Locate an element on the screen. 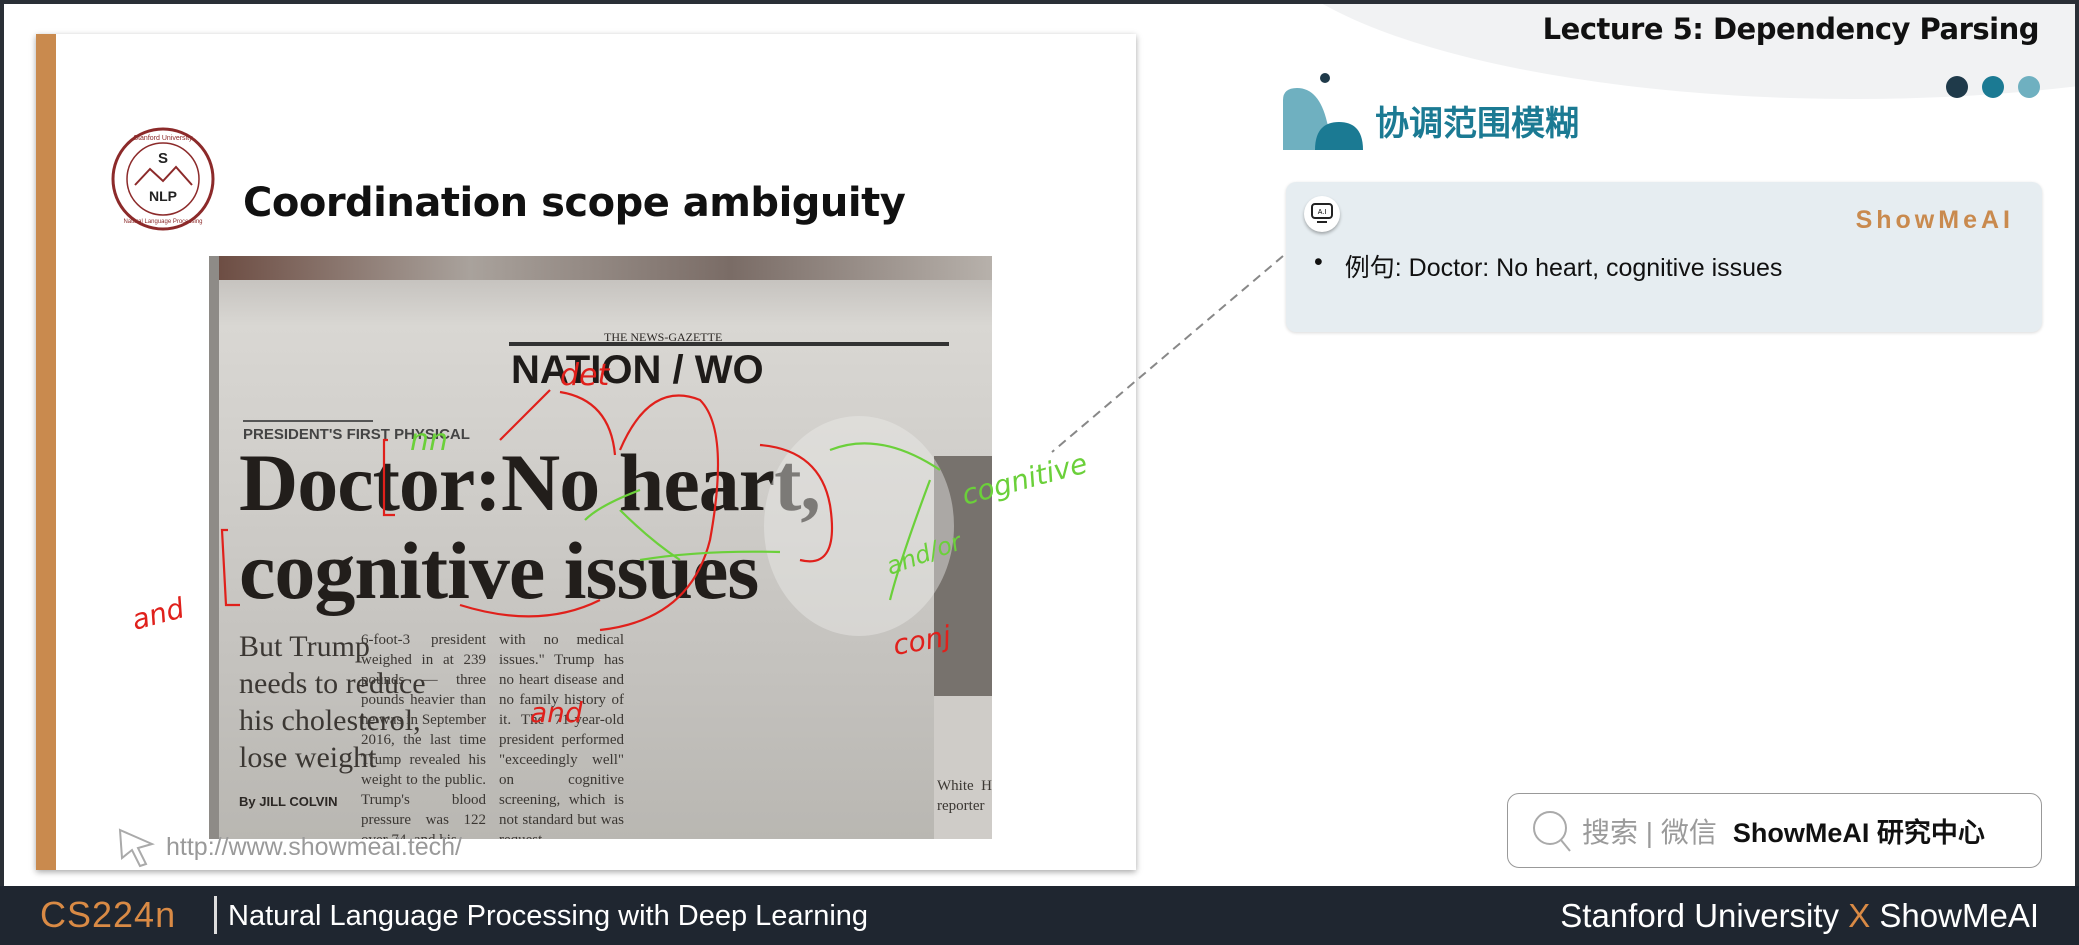 The image size is (2079, 945). partner-credit: Stanford University X ShowMeAI is located at coordinates (1799, 916).